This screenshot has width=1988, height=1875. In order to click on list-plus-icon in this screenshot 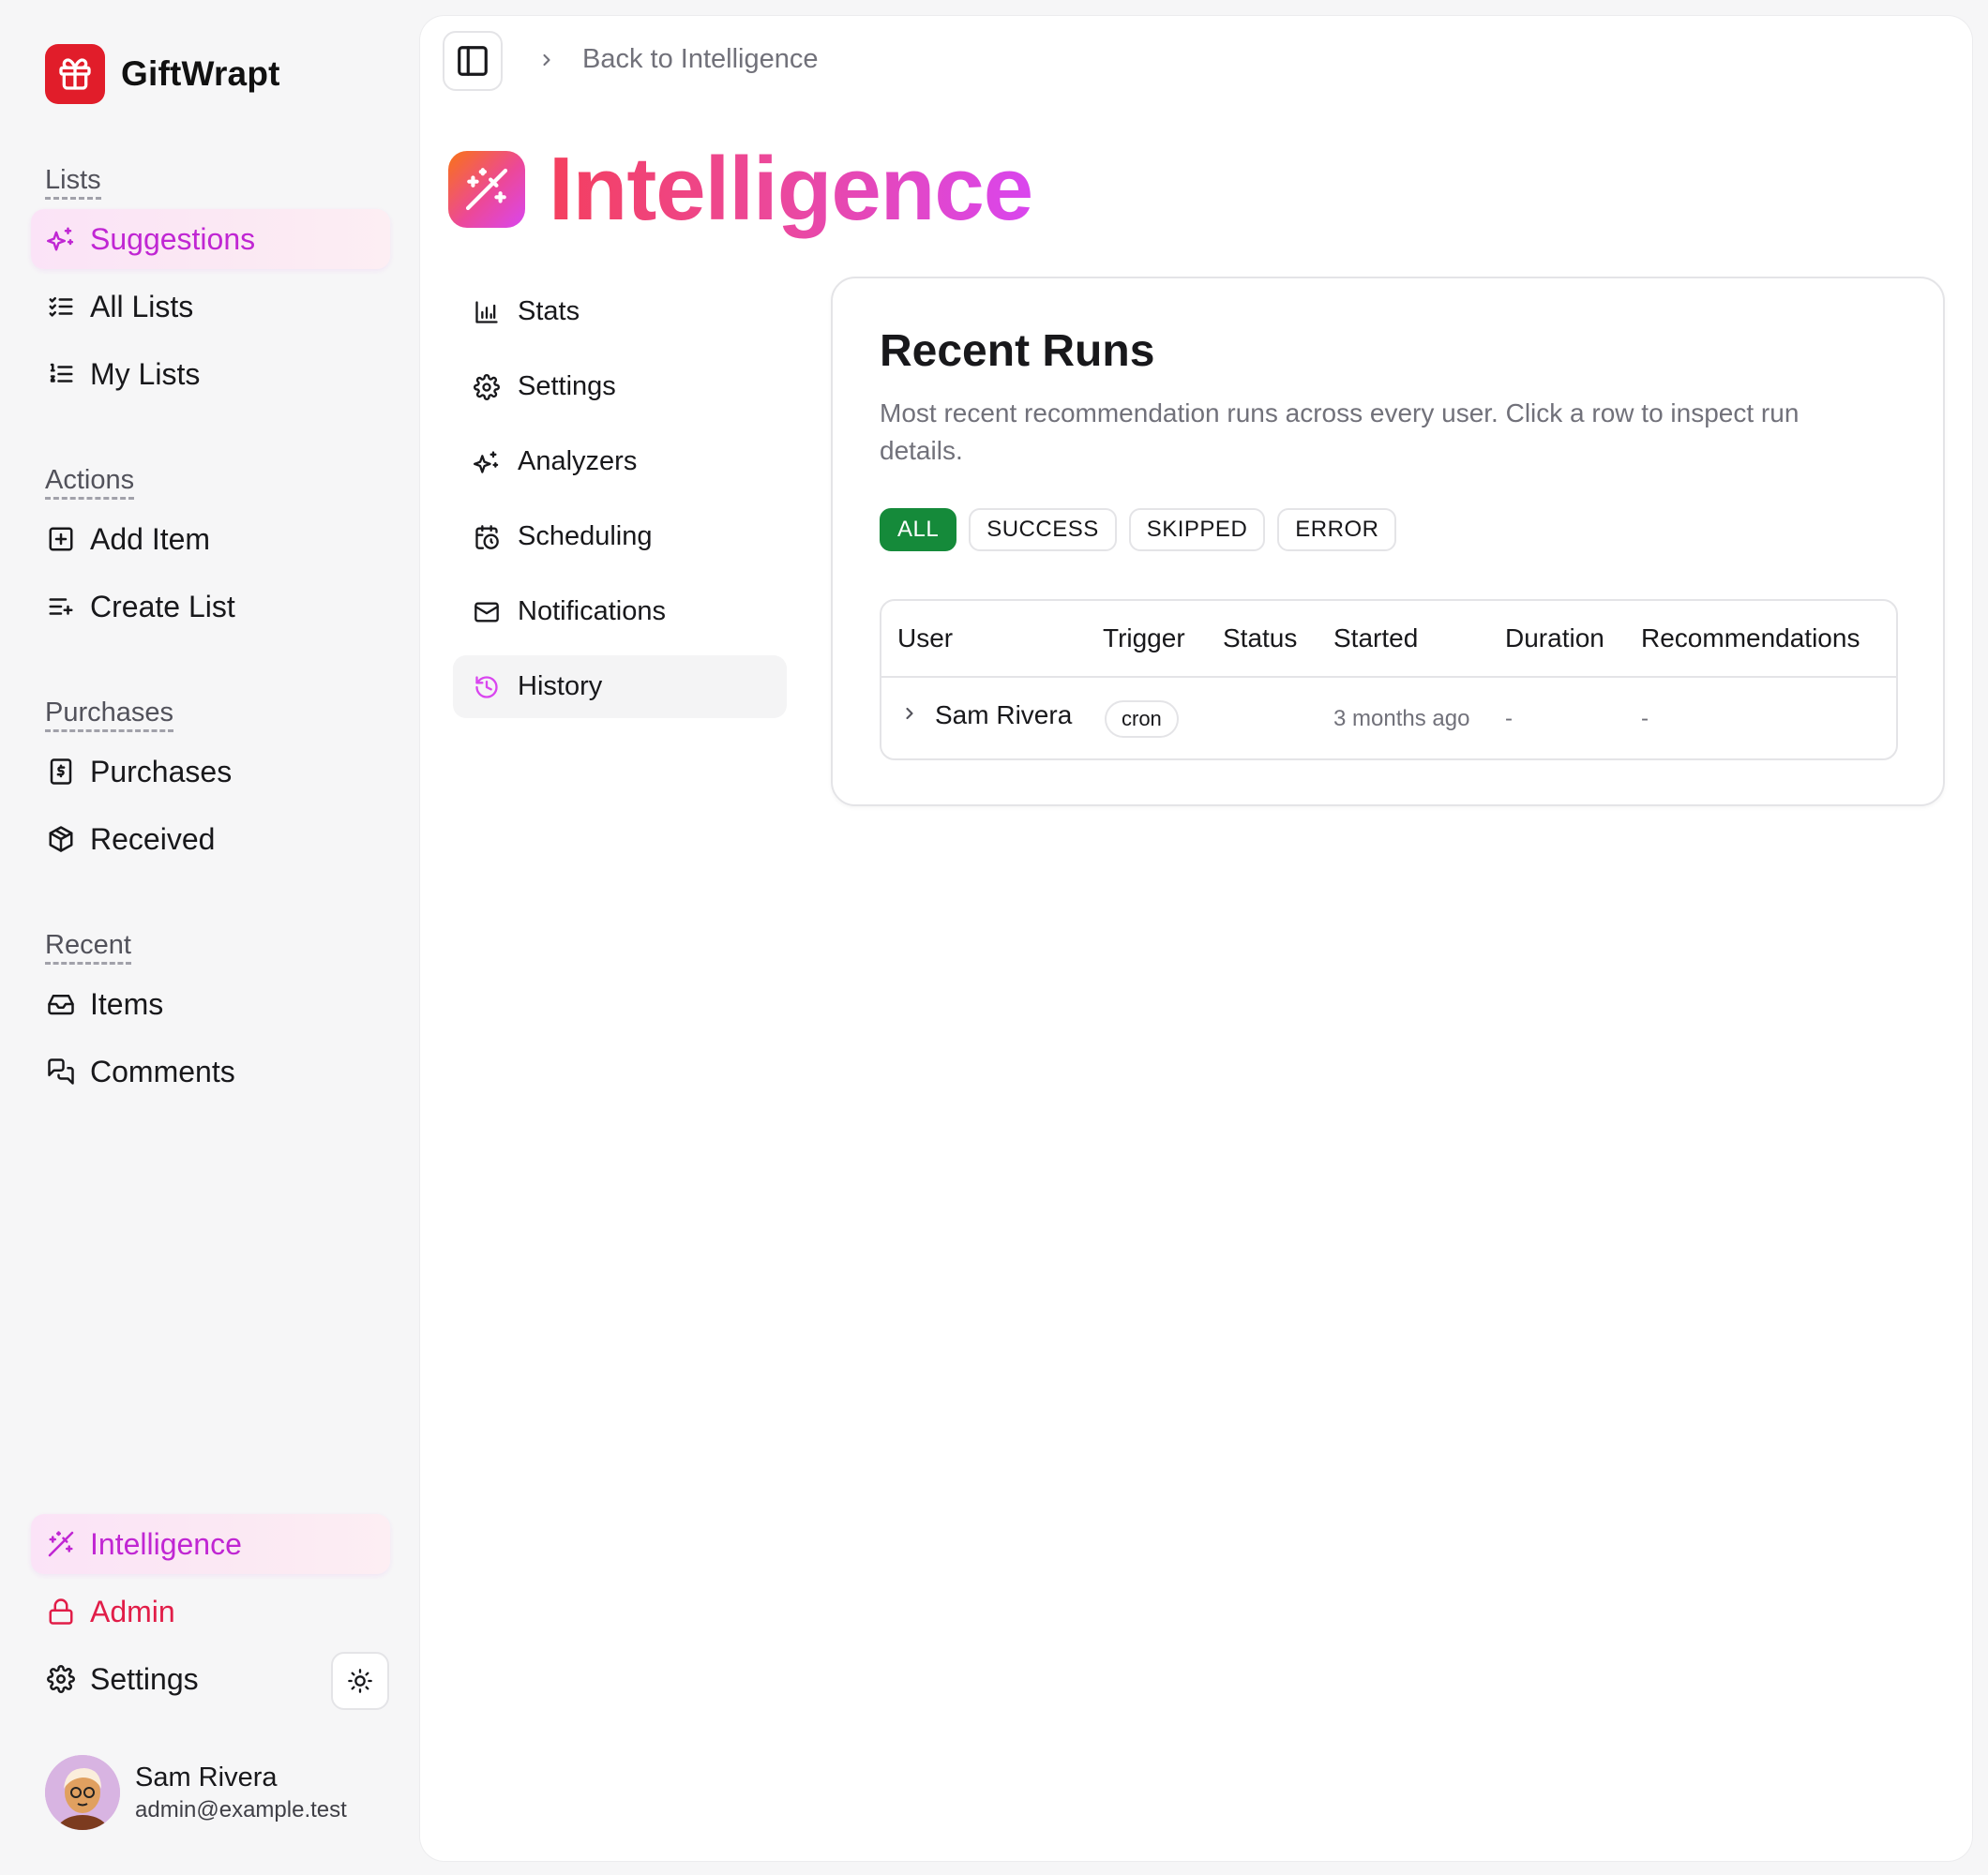, I will do `click(61, 606)`.